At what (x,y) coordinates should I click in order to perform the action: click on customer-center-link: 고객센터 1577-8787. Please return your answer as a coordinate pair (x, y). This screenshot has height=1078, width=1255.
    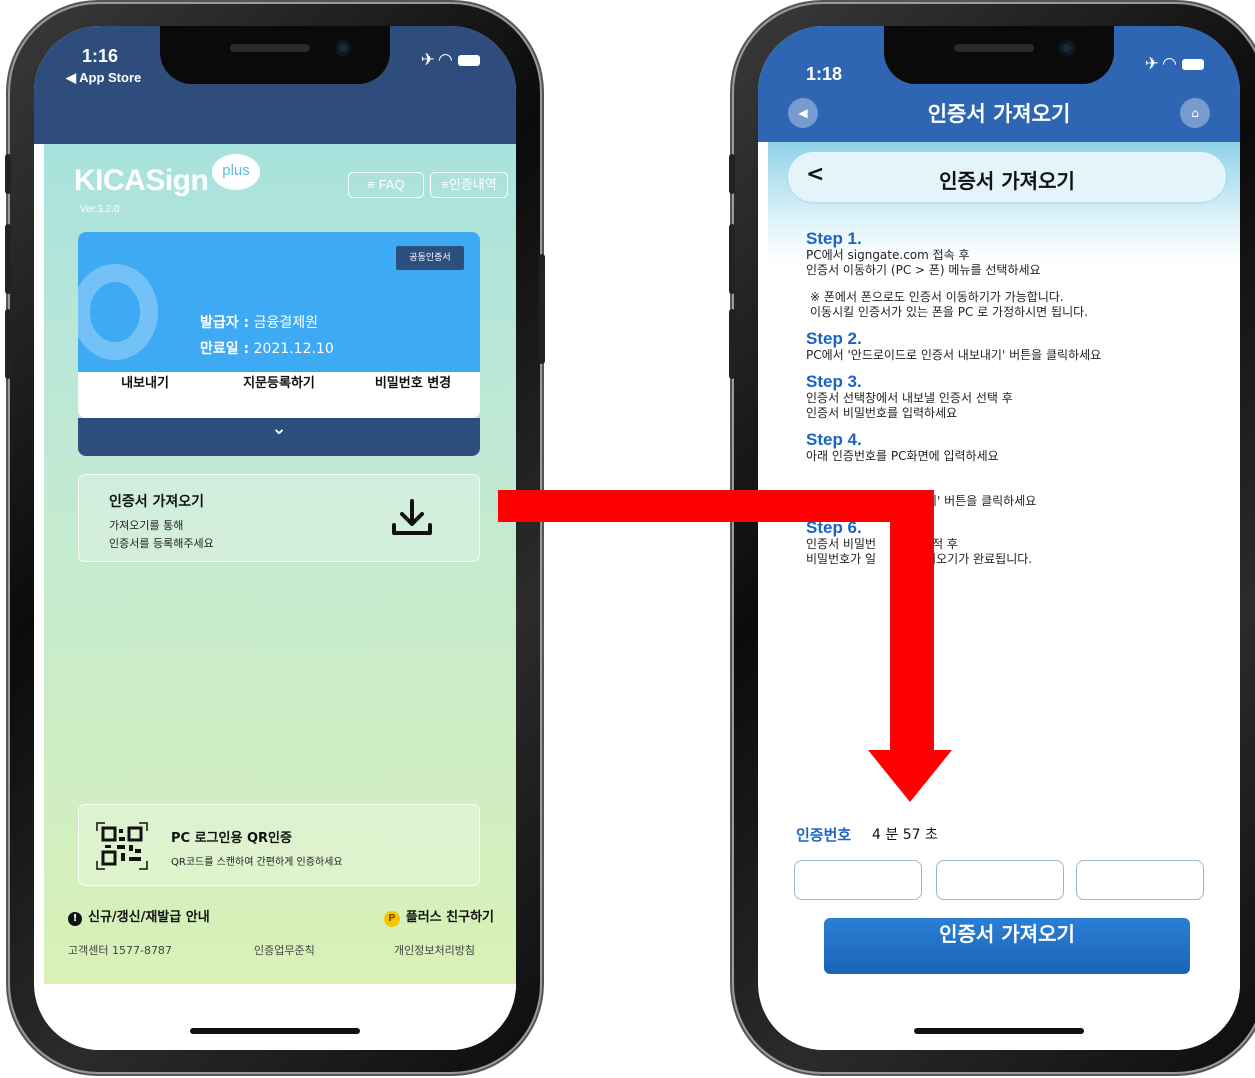
    Looking at the image, I should click on (120, 950).